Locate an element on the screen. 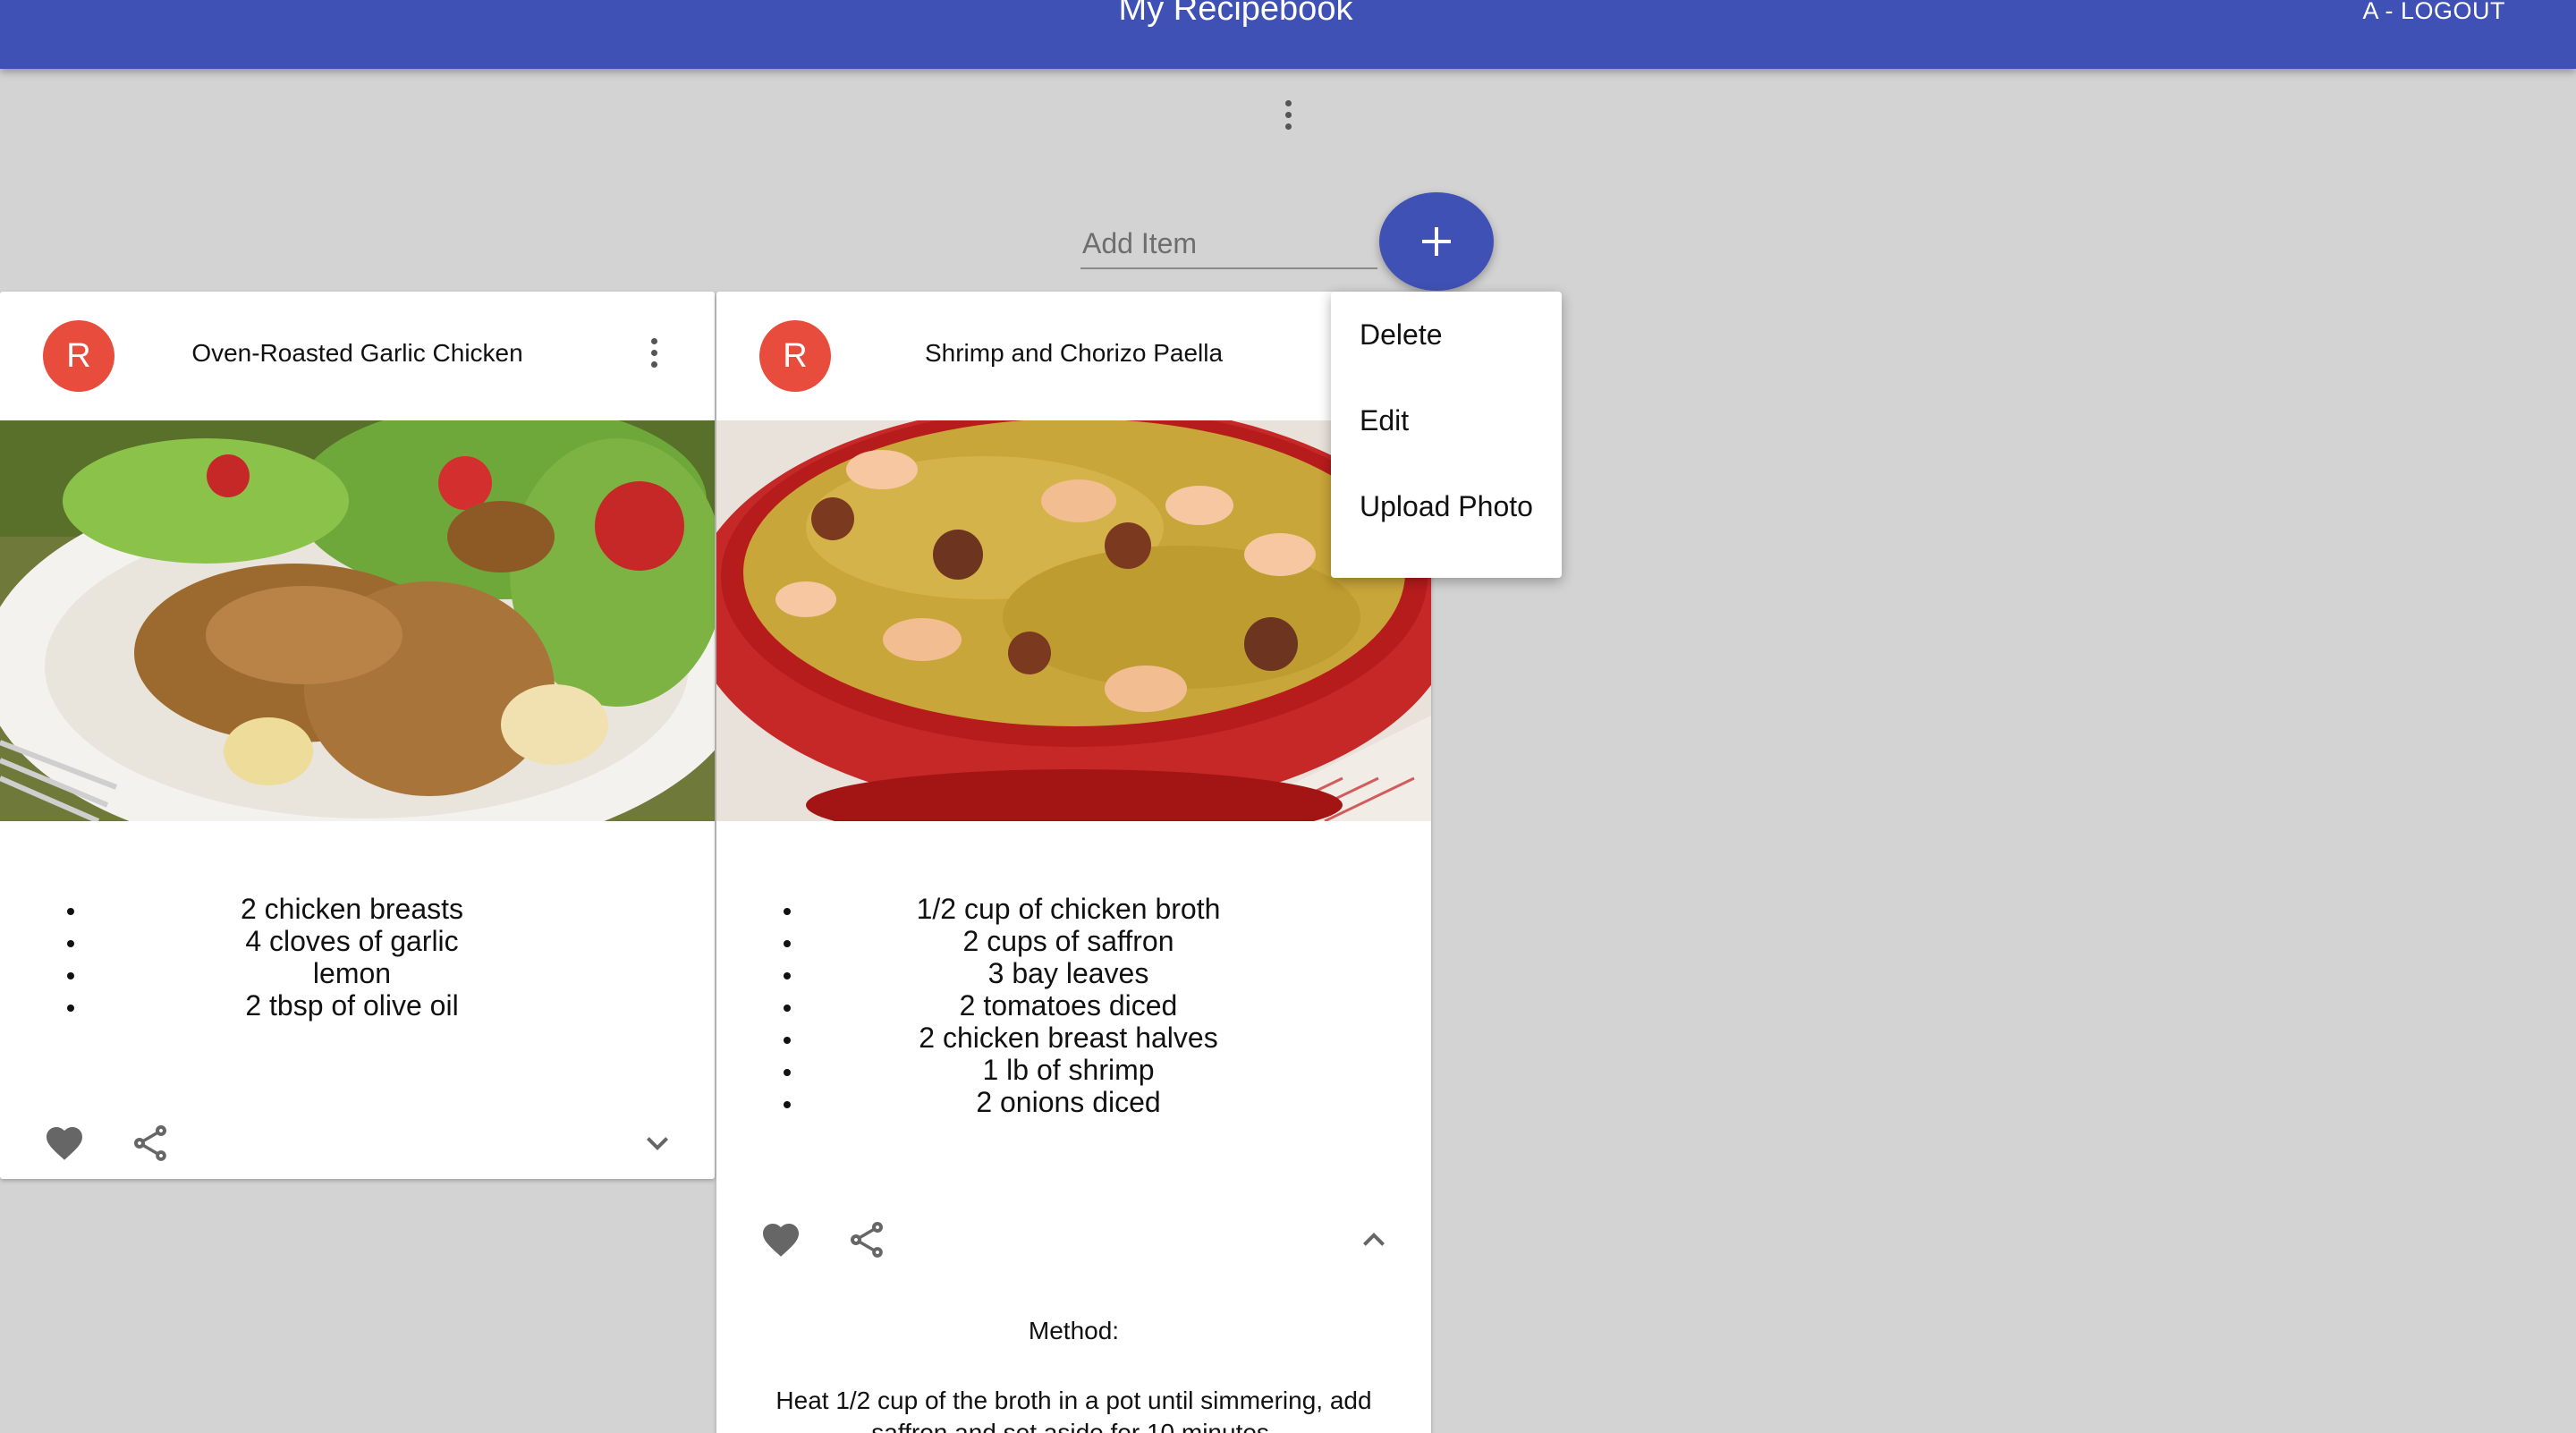 The width and height of the screenshot is (2576, 1433). plus-icon is located at coordinates (1436, 241).